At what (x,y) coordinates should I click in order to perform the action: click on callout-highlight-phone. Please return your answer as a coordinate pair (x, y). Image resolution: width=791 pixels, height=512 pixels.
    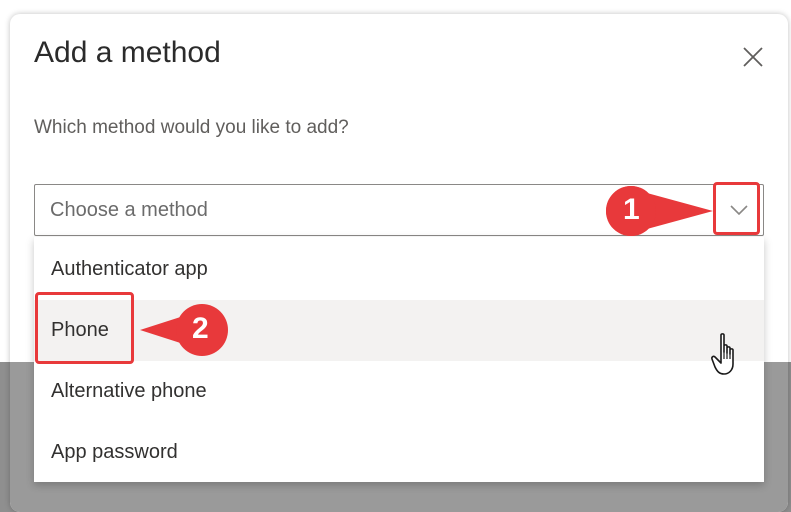
    Looking at the image, I should click on (84, 328).